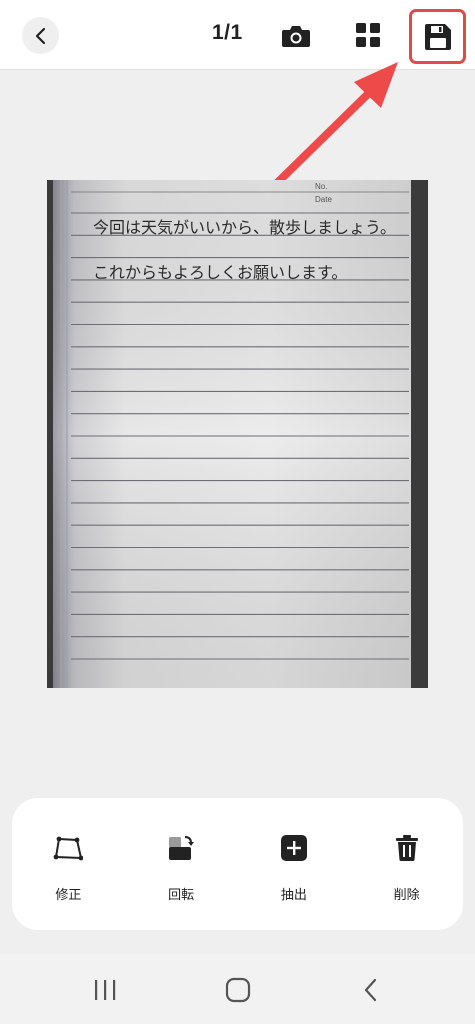 The width and height of the screenshot is (475, 1024). Describe the element at coordinates (181, 895) in the screenshot. I see `tool-label-rotate: 回転` at that location.